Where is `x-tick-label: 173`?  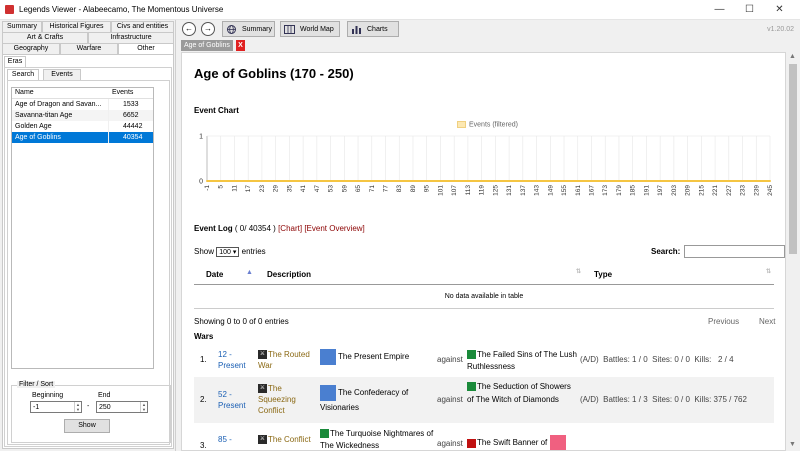 x-tick-label: 173 is located at coordinates (605, 190).